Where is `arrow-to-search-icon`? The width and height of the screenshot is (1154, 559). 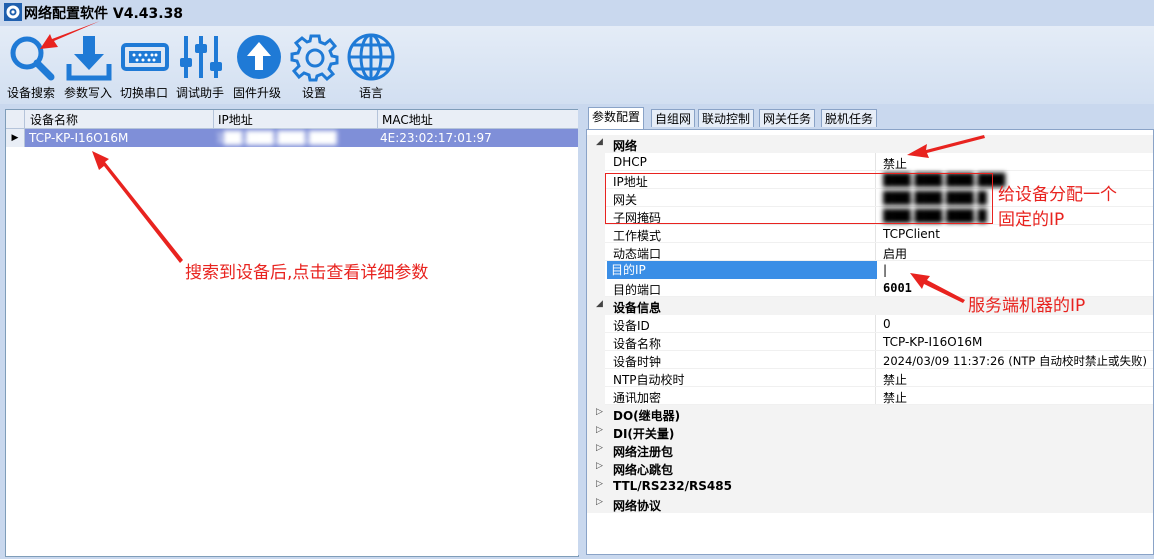 arrow-to-search-icon is located at coordinates (70, 35).